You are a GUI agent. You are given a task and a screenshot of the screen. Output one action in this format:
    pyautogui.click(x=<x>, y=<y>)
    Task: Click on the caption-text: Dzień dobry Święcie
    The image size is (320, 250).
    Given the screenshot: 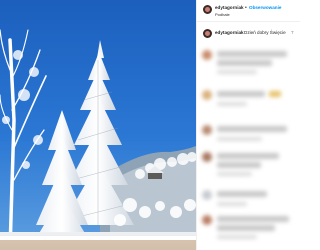 What is the action you would take?
    pyautogui.click(x=265, y=32)
    